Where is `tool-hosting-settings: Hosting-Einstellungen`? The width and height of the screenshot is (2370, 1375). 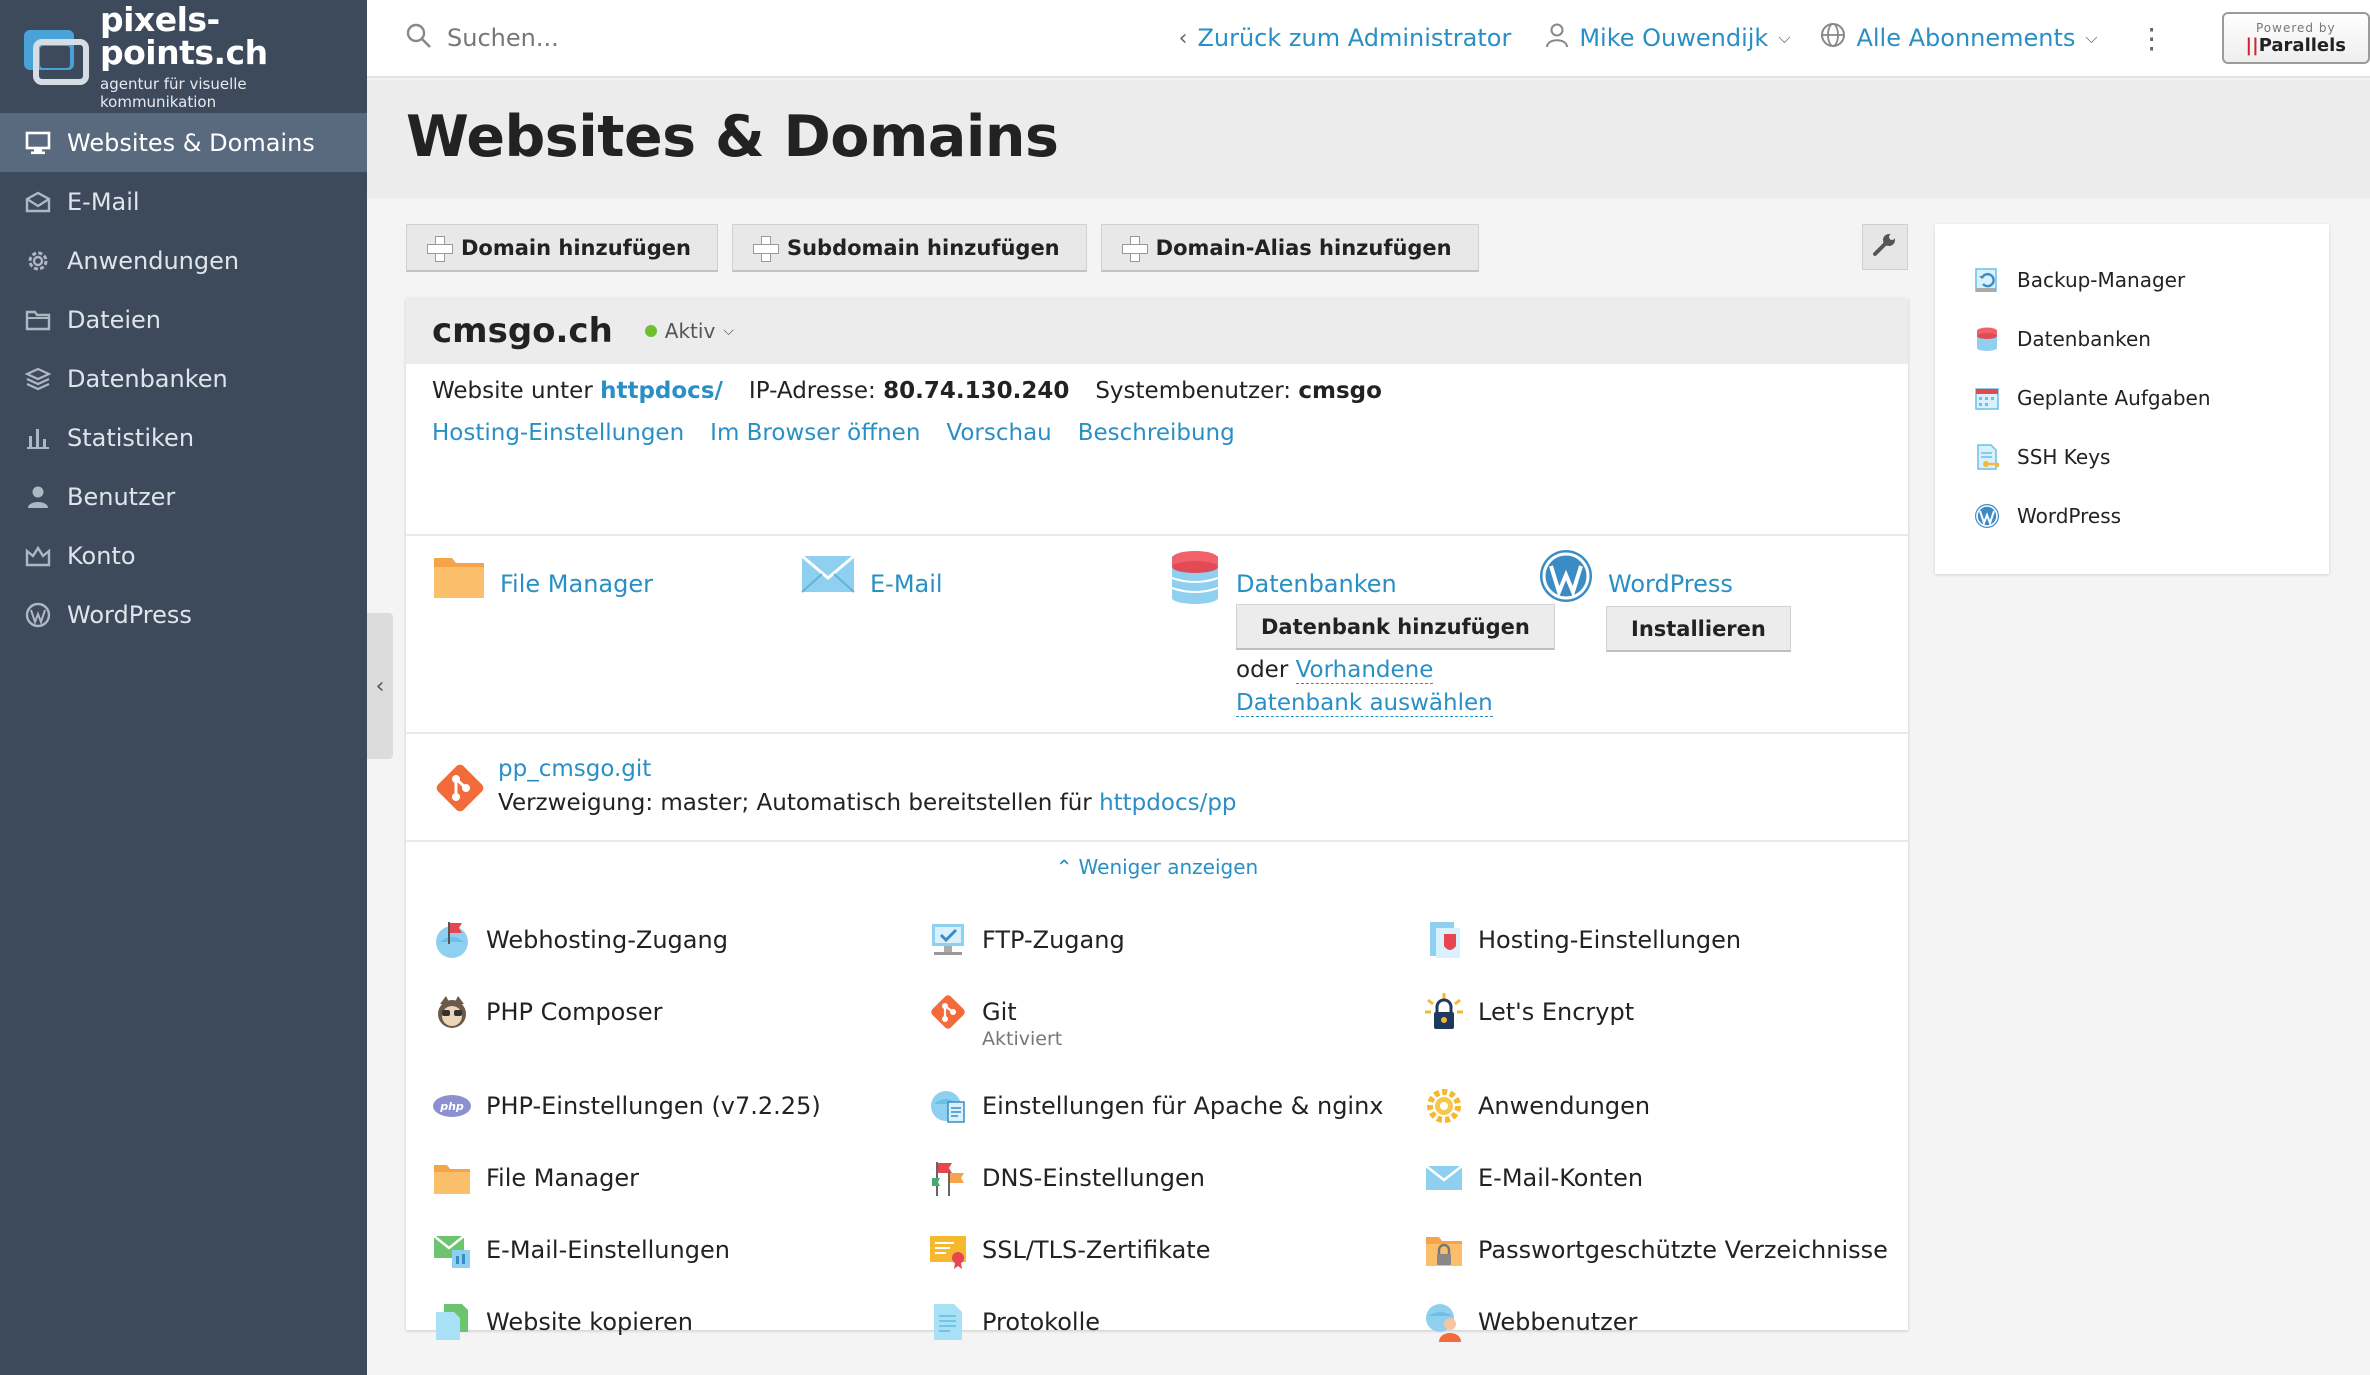
tool-hosting-settings: Hosting-Einstellungen is located at coordinates (1582, 940).